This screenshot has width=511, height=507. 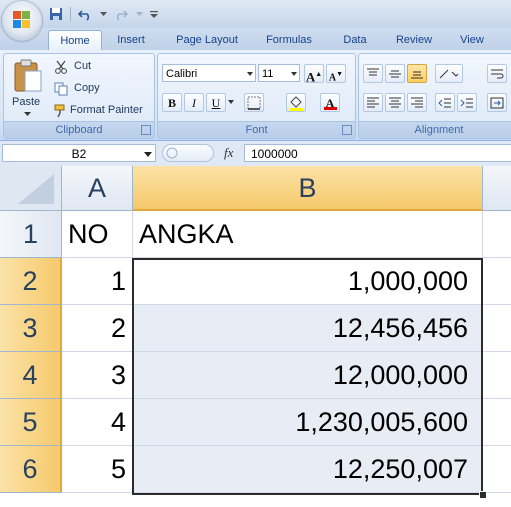 I want to click on clipboard-launcher-icon, so click(x=146, y=130).